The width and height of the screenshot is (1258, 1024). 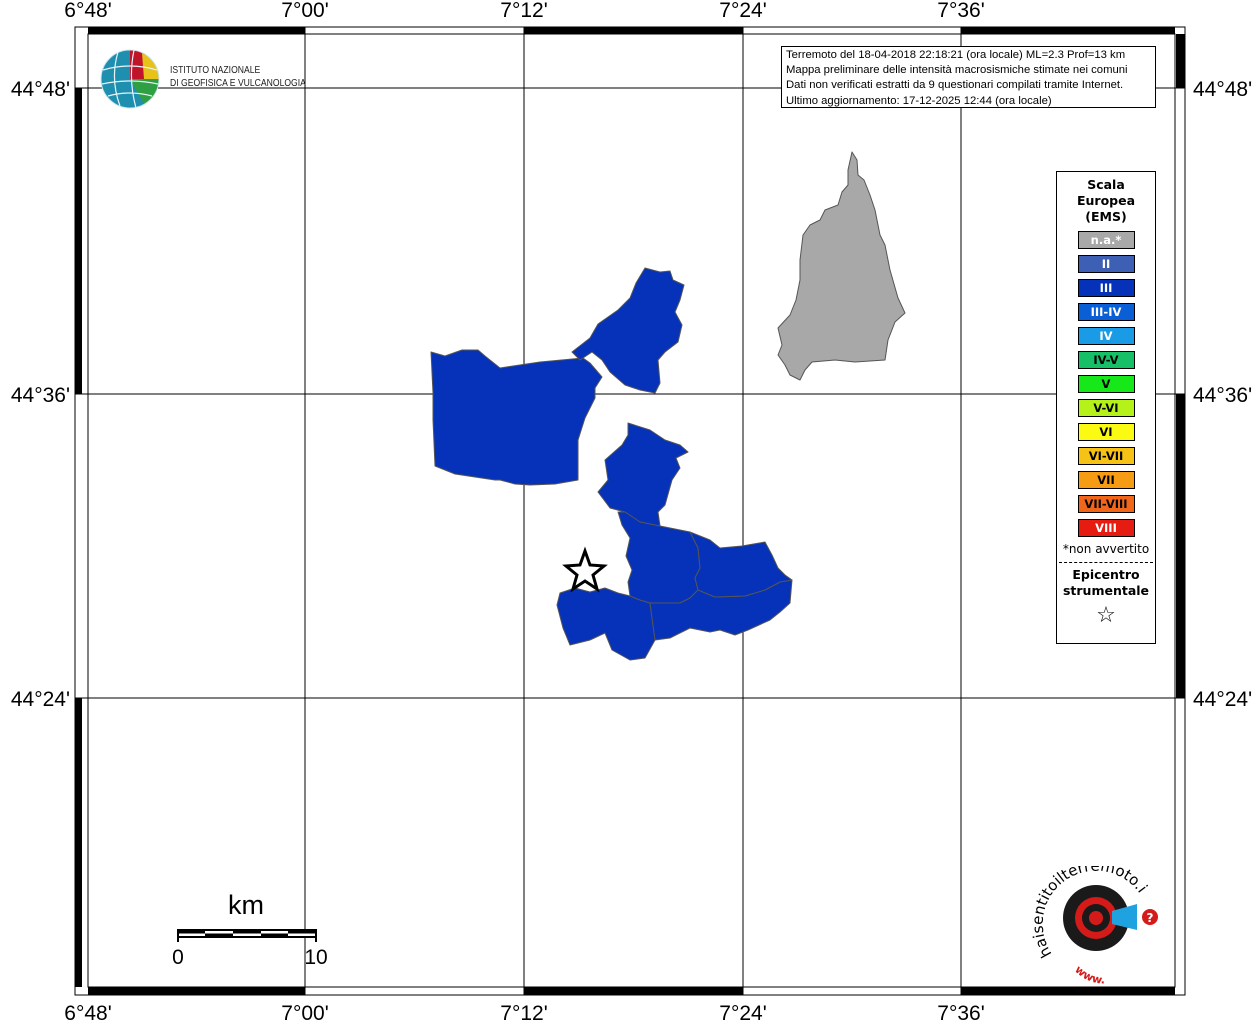 I want to click on lat-label-left: 44°48', so click(x=40, y=89).